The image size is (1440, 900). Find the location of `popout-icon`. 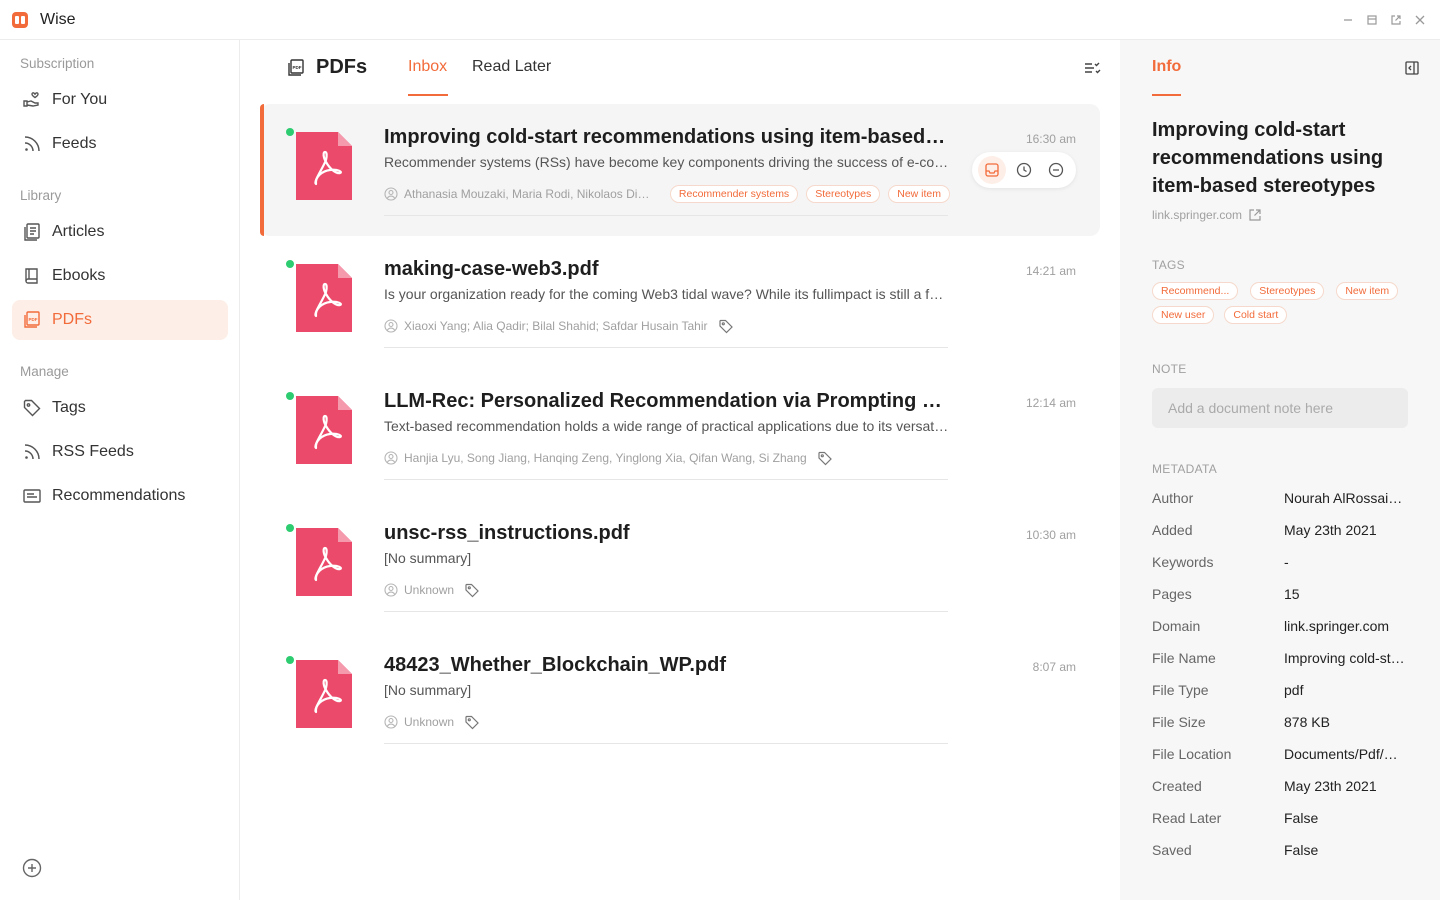

popout-icon is located at coordinates (1396, 20).